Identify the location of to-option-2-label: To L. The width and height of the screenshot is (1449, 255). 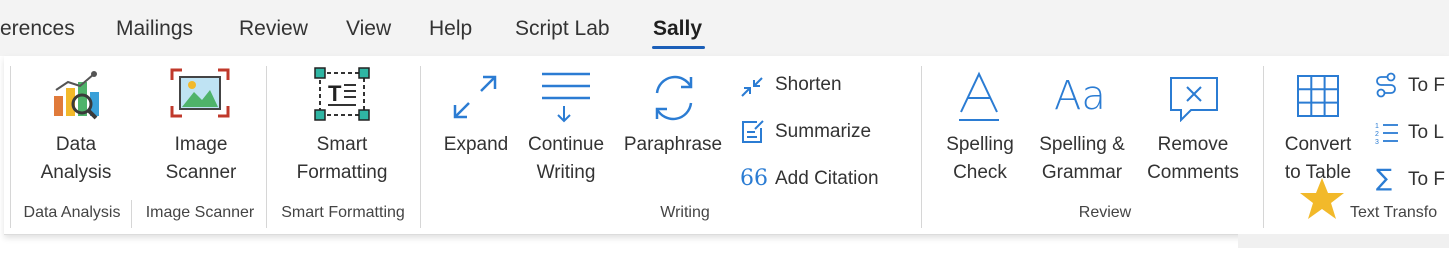
(1426, 132).